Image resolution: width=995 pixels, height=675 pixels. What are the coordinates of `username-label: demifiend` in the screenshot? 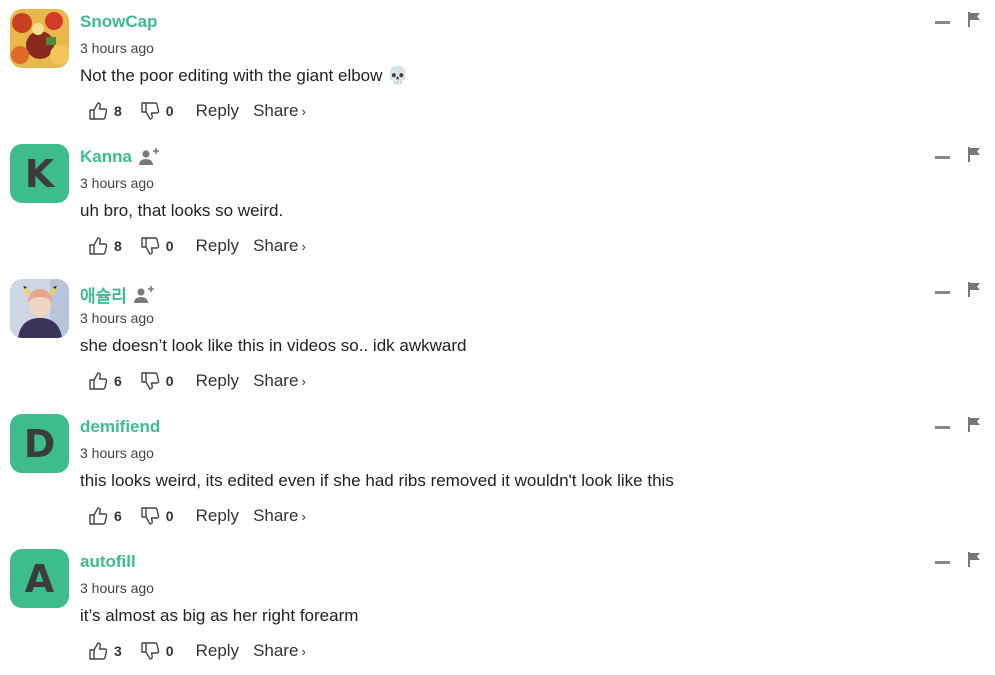 It's located at (120, 426).